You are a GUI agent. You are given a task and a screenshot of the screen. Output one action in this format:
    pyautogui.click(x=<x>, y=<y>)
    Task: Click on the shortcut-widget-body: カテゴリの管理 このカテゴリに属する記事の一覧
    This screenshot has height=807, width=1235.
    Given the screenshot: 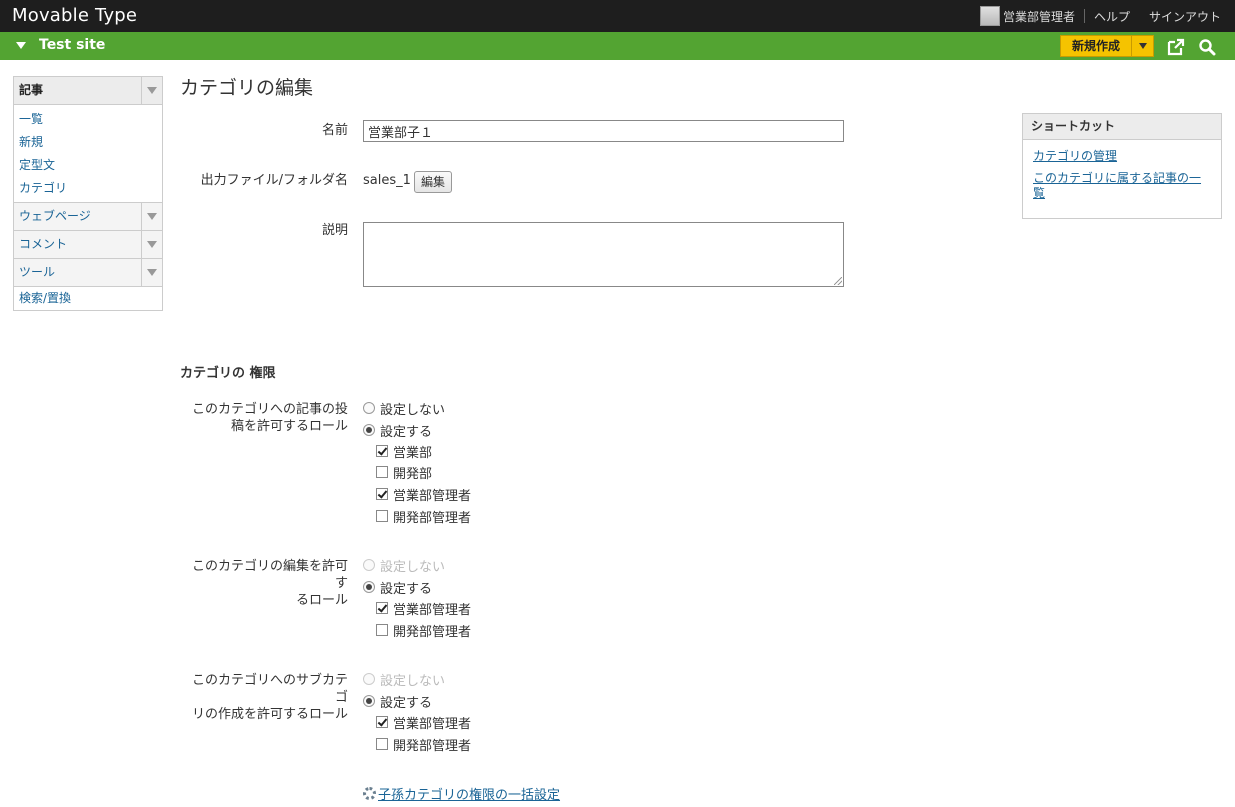 What is the action you would take?
    pyautogui.click(x=1122, y=170)
    